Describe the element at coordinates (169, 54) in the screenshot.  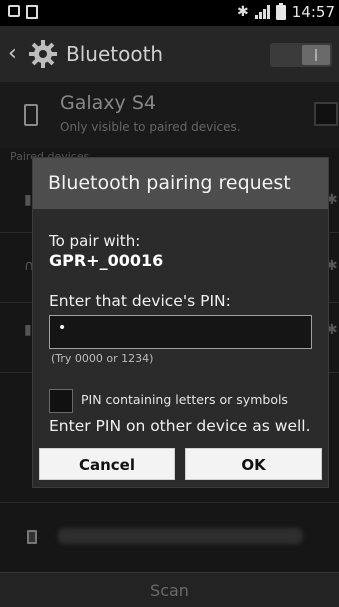
I see `action-bar: ‹ Bluetooth` at that location.